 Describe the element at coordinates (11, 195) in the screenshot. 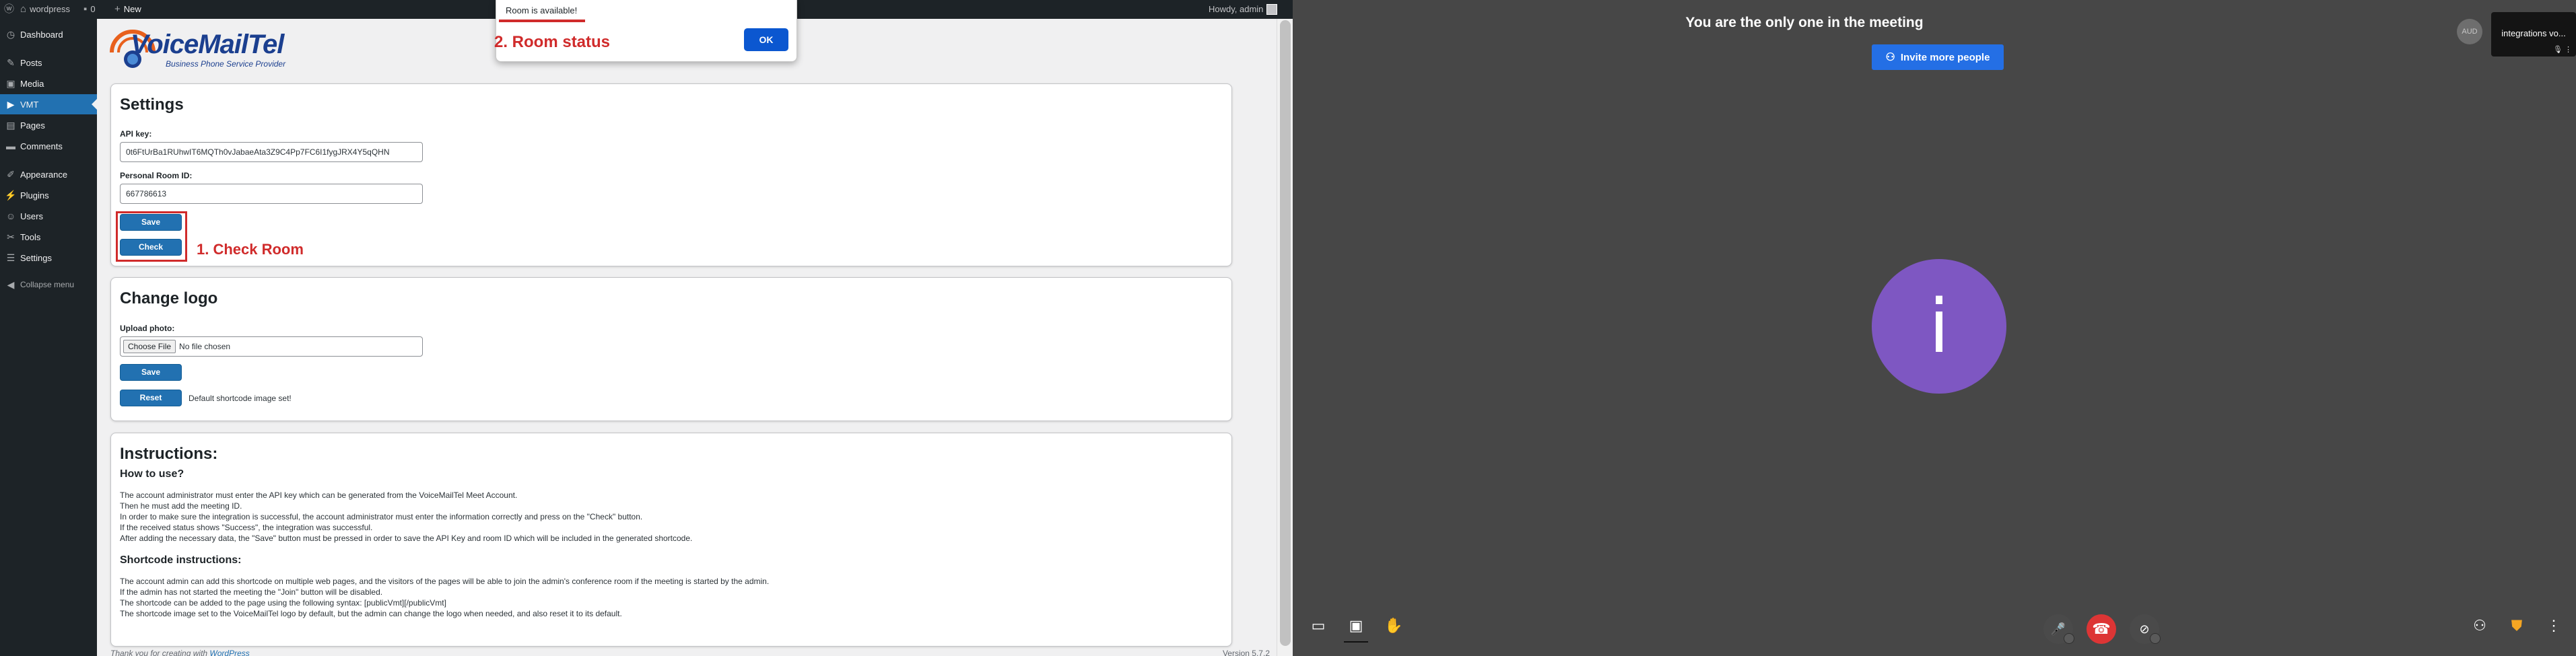

I see `plug-icon: ⚡` at that location.